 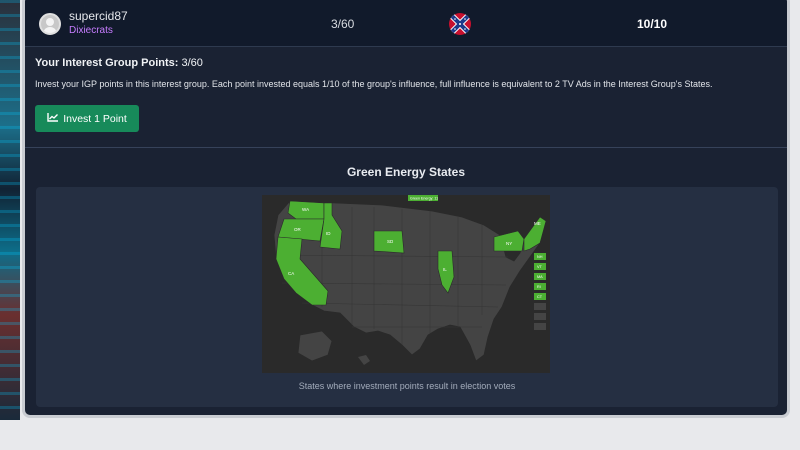 What do you see at coordinates (540, 267) in the screenshot?
I see `side-label-vt: VT` at bounding box center [540, 267].